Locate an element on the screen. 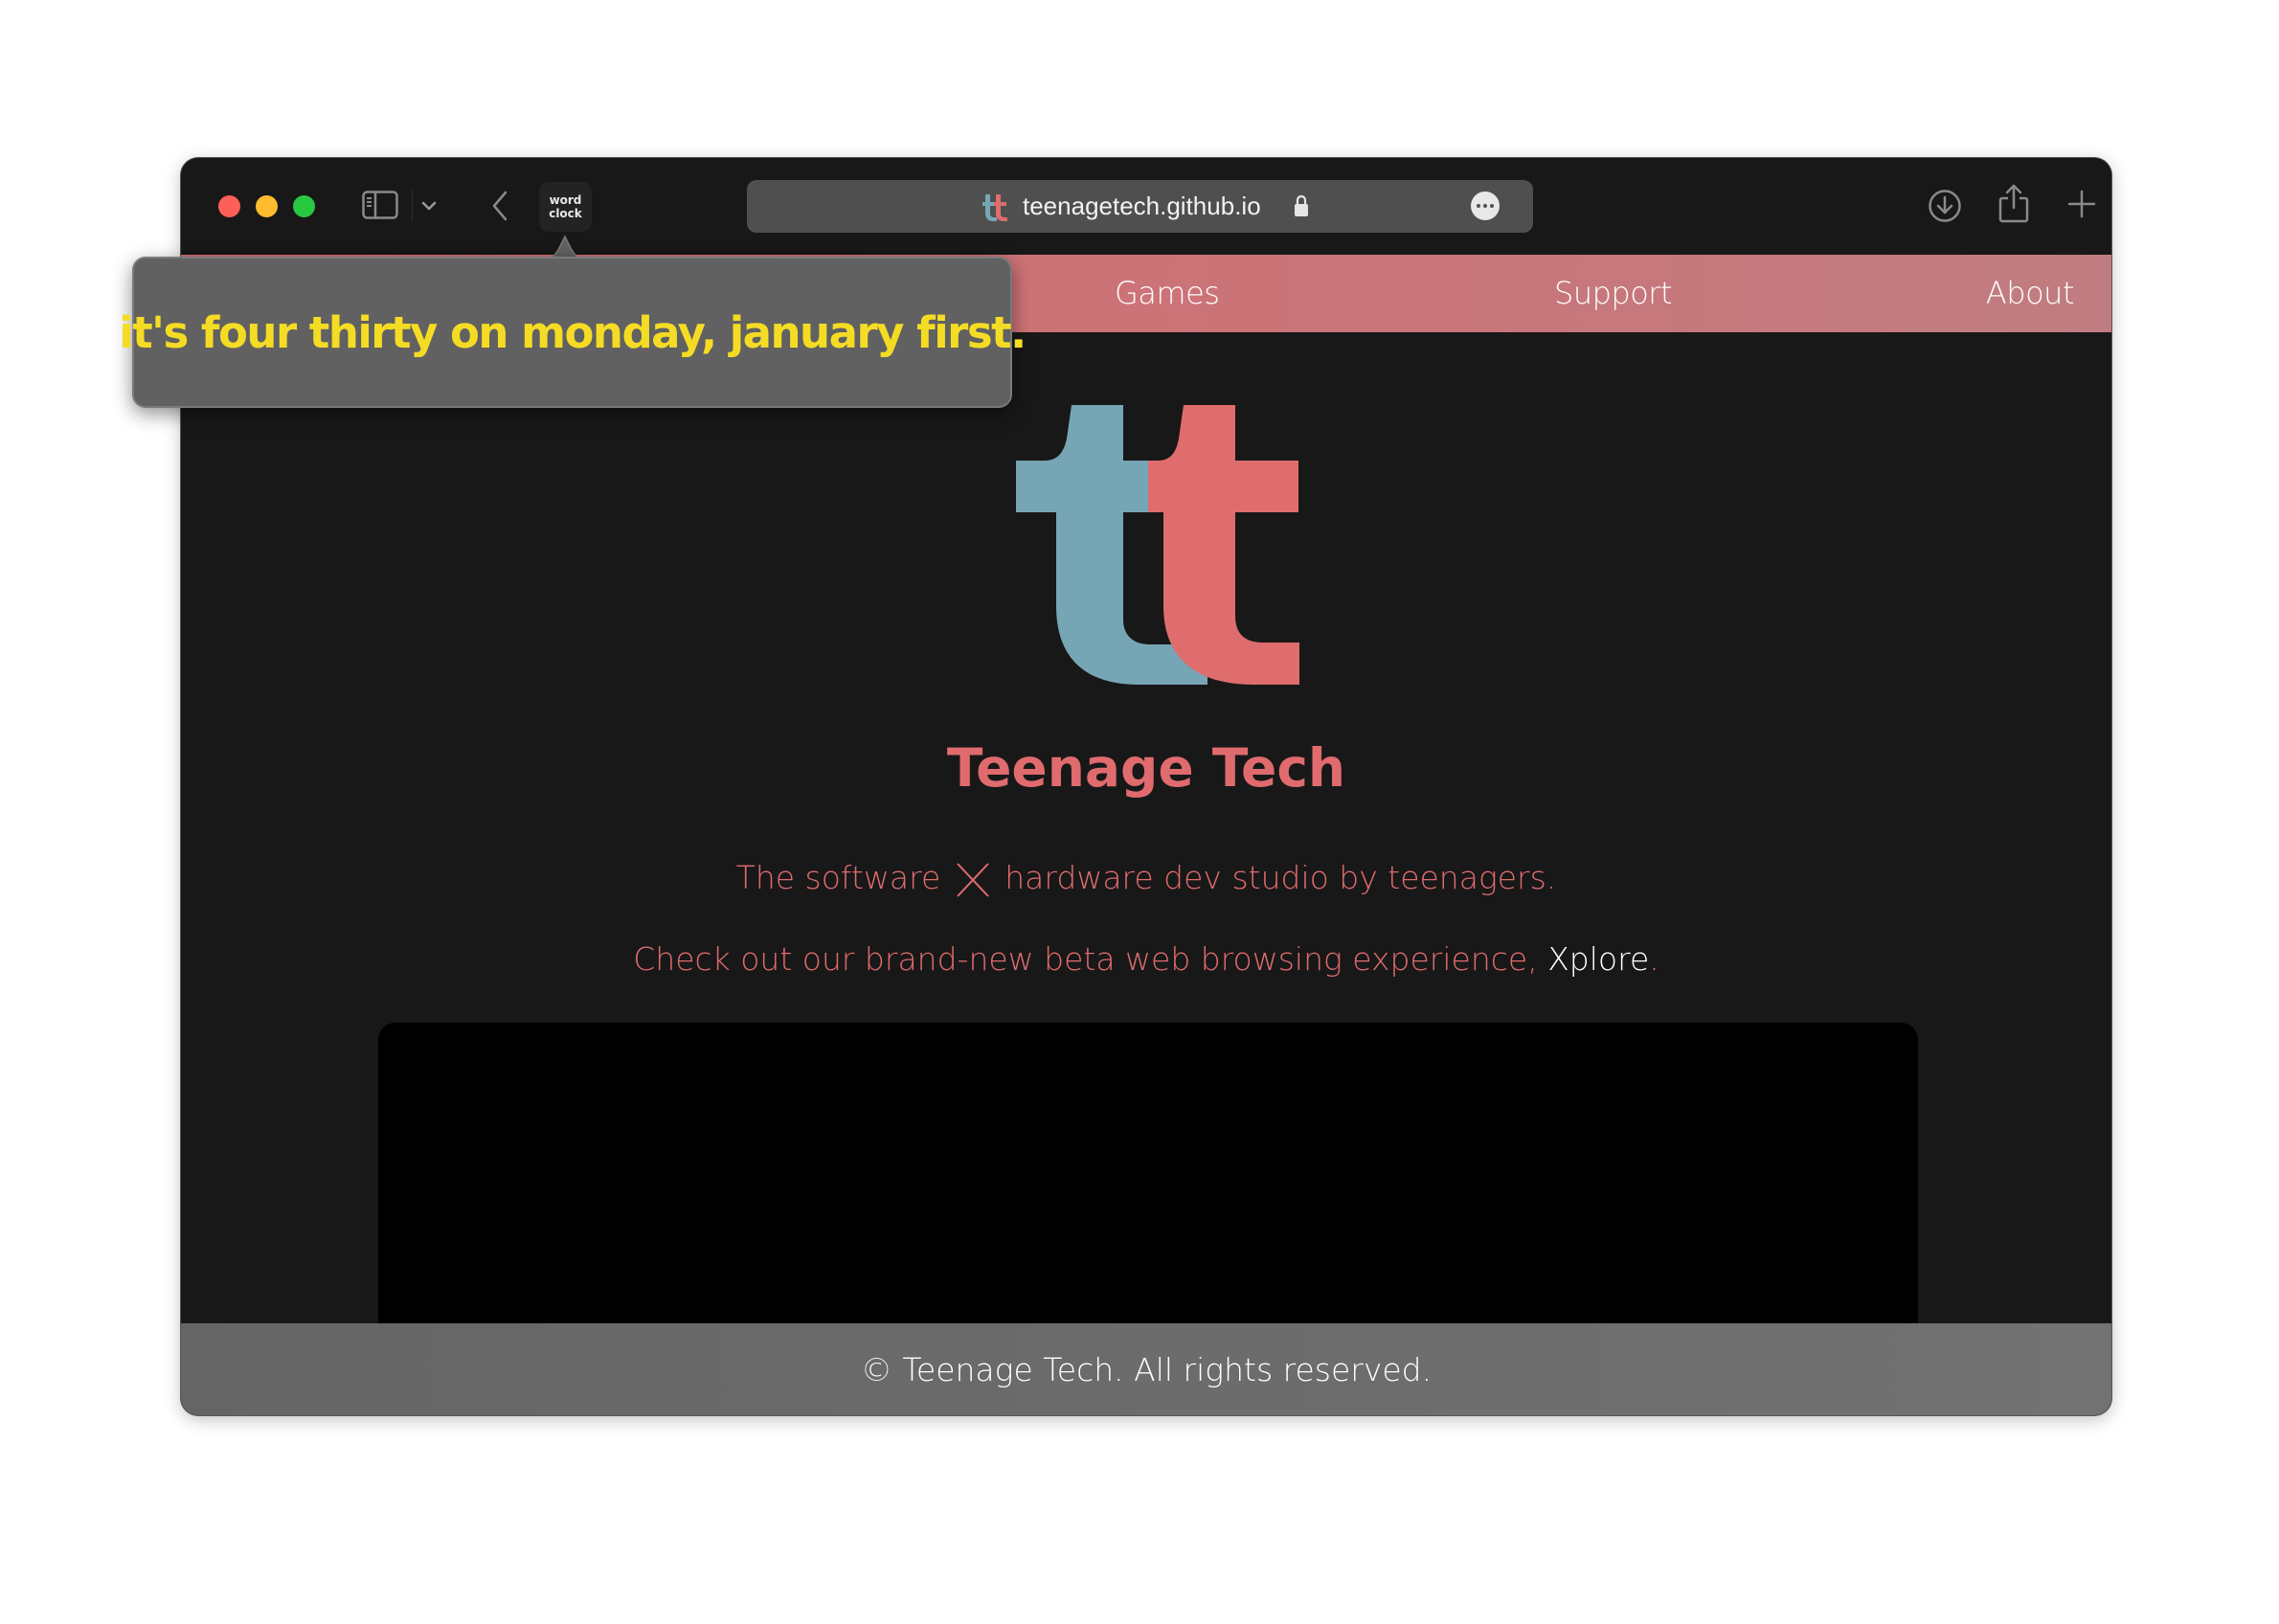  download-icon is located at coordinates (1945, 206).